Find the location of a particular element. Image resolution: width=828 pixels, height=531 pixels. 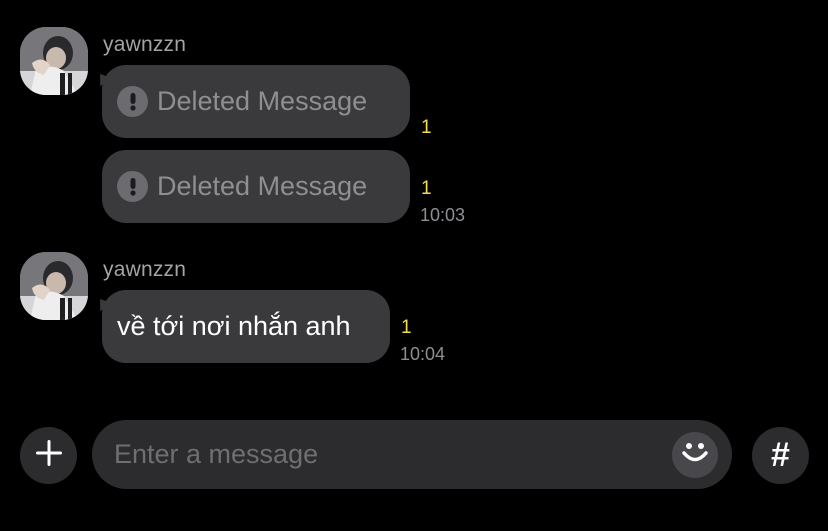

message-bubble: về tới nơi nhắn anh is located at coordinates (246, 326).